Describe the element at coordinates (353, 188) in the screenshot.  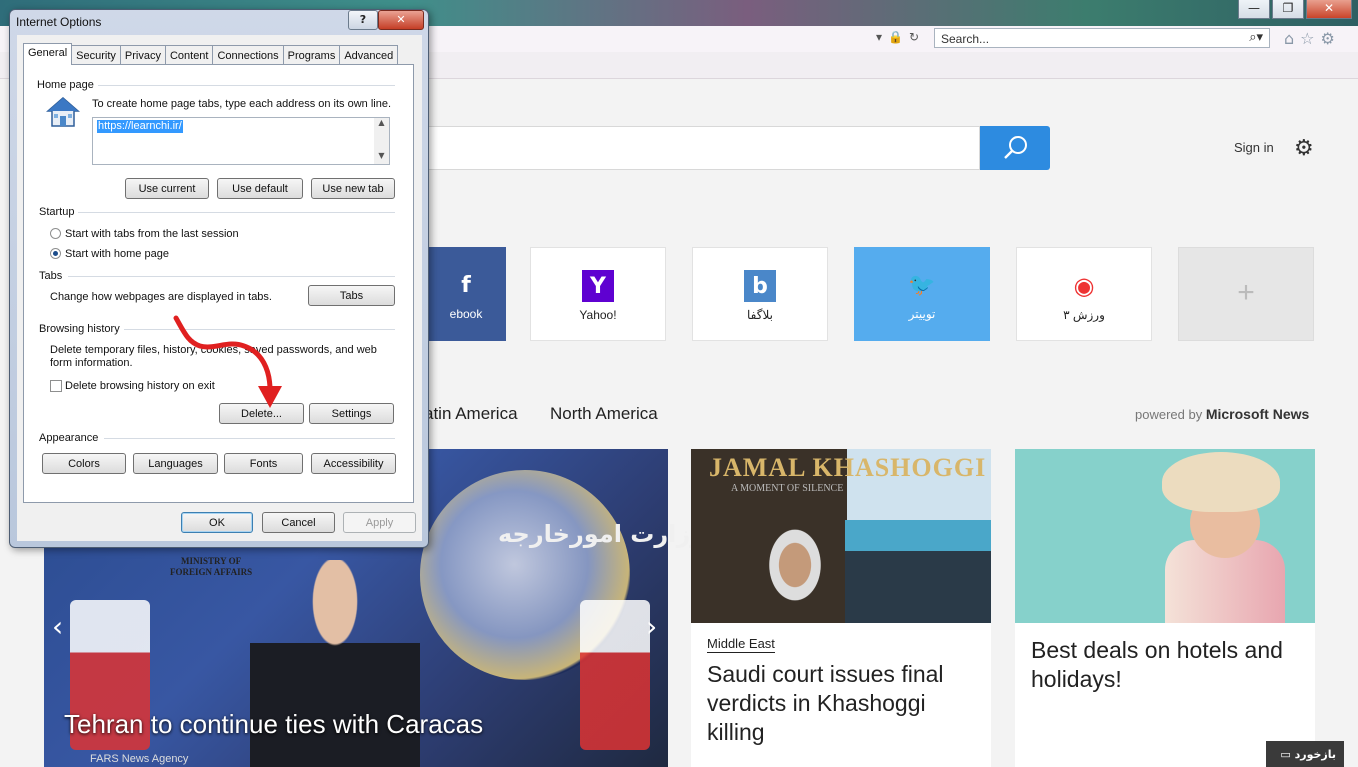
I see `use-new-tab-button: Use new tab` at that location.